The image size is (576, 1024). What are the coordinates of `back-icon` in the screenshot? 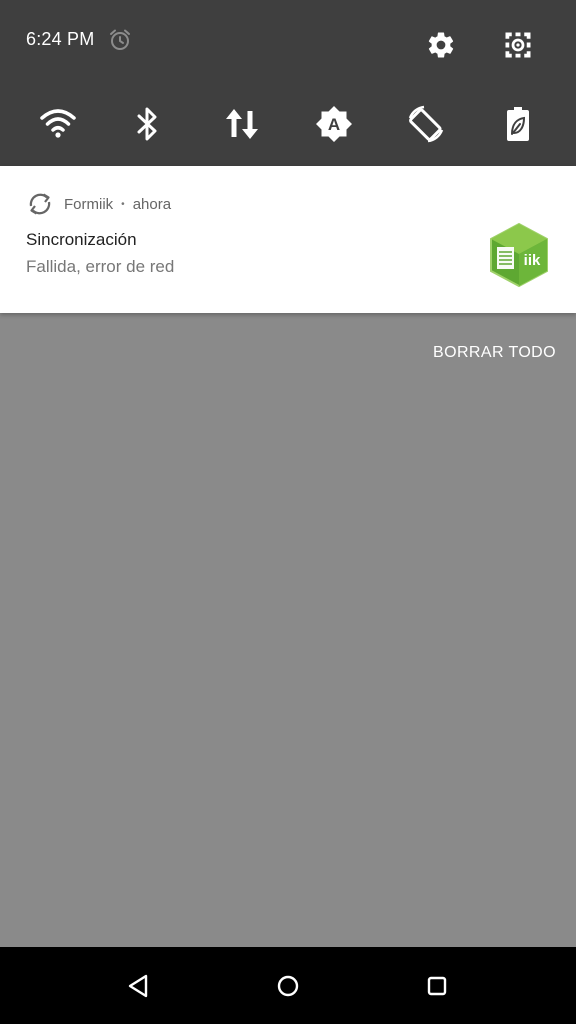 It's located at (139, 986).